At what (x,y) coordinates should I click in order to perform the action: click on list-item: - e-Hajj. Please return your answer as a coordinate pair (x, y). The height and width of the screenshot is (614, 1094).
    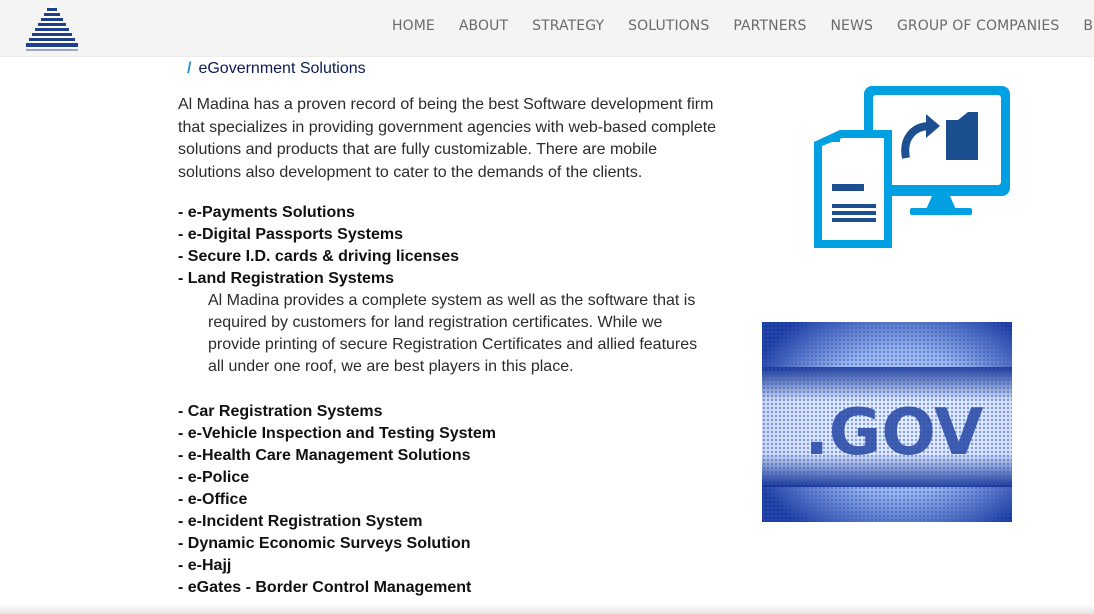
    Looking at the image, I should click on (205, 565).